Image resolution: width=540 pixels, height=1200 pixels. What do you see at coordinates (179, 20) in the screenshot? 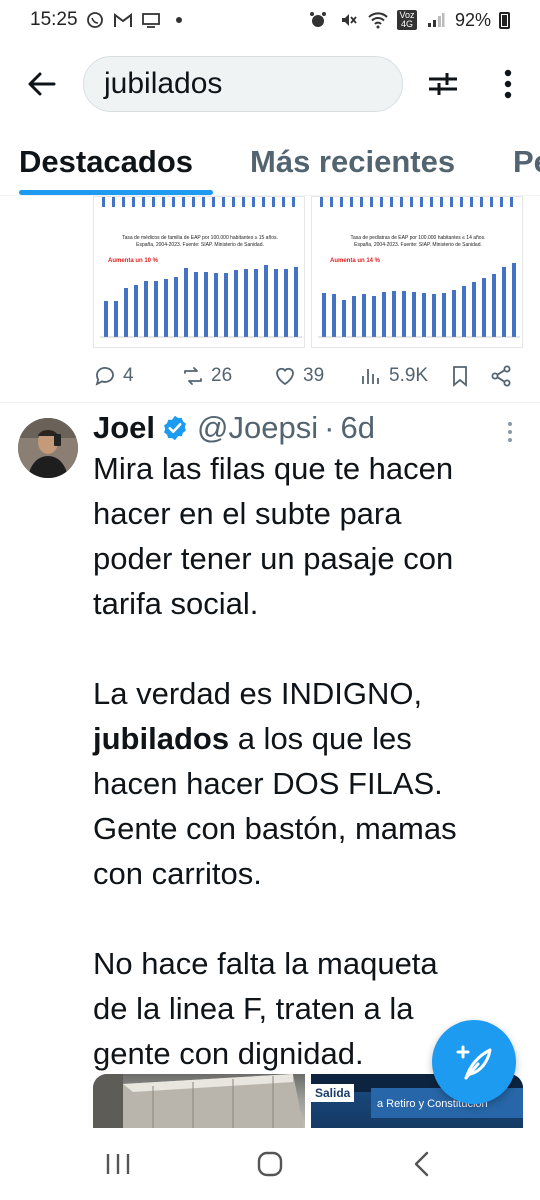
I see `dot-icon` at bounding box center [179, 20].